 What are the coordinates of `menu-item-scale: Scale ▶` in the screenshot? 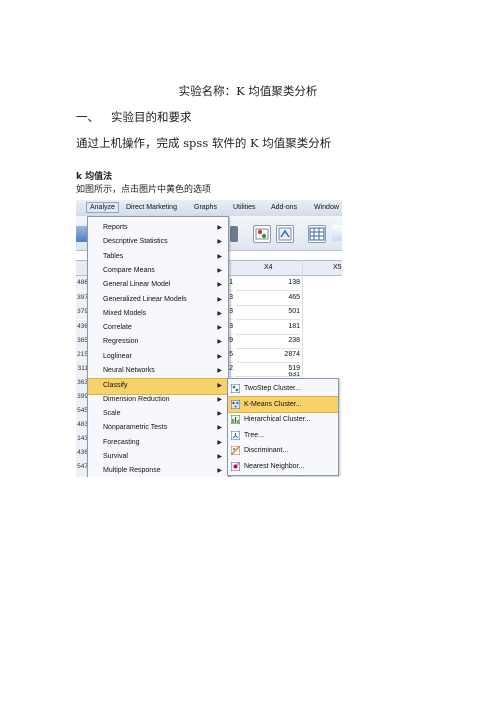 It's located at (158, 414).